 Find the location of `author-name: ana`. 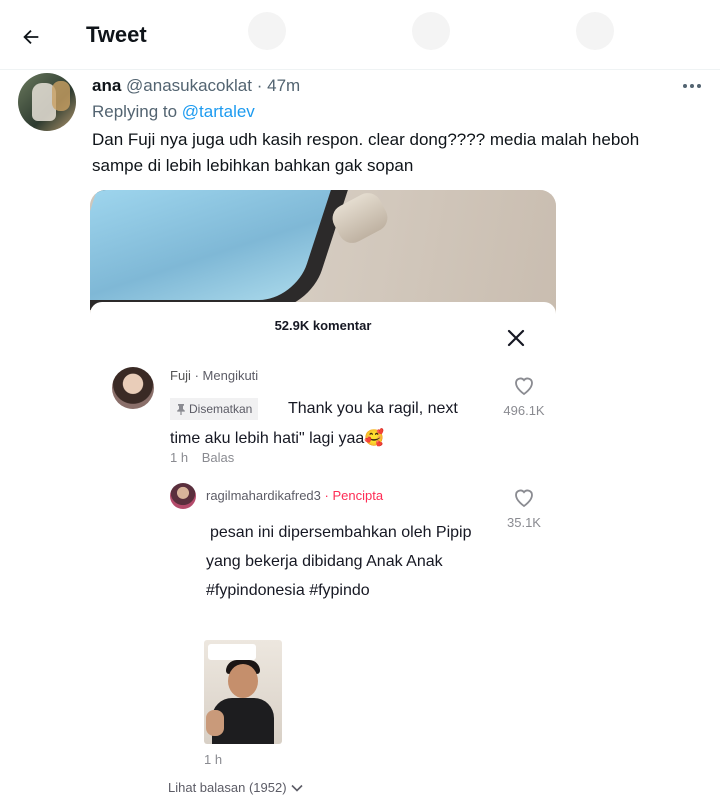

author-name: ana is located at coordinates (106, 85).